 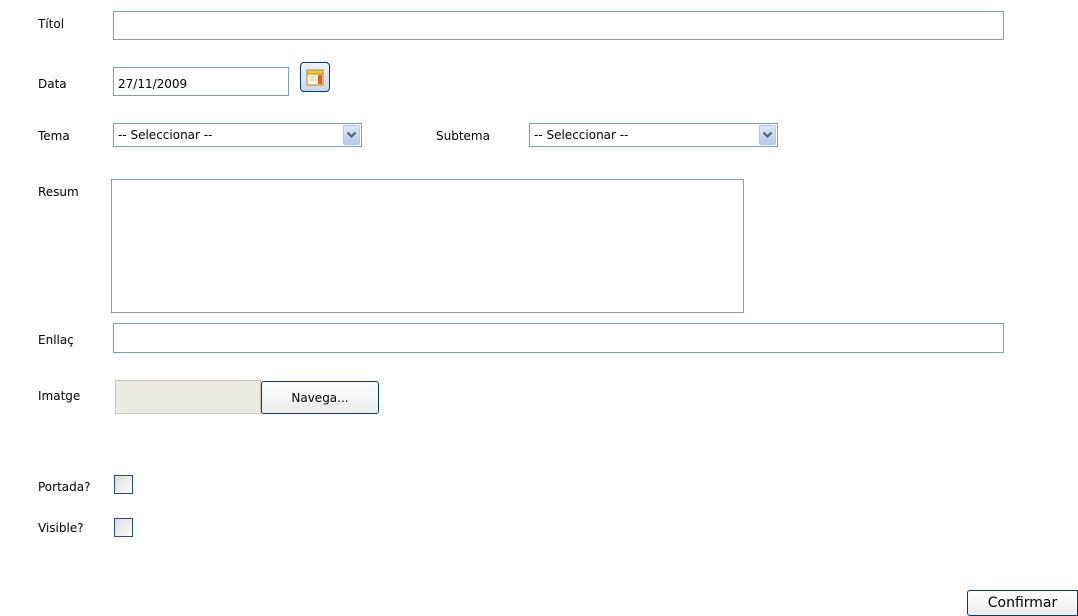 What do you see at coordinates (237, 135) in the screenshot?
I see `tema-select: -- Seleccionar --` at bounding box center [237, 135].